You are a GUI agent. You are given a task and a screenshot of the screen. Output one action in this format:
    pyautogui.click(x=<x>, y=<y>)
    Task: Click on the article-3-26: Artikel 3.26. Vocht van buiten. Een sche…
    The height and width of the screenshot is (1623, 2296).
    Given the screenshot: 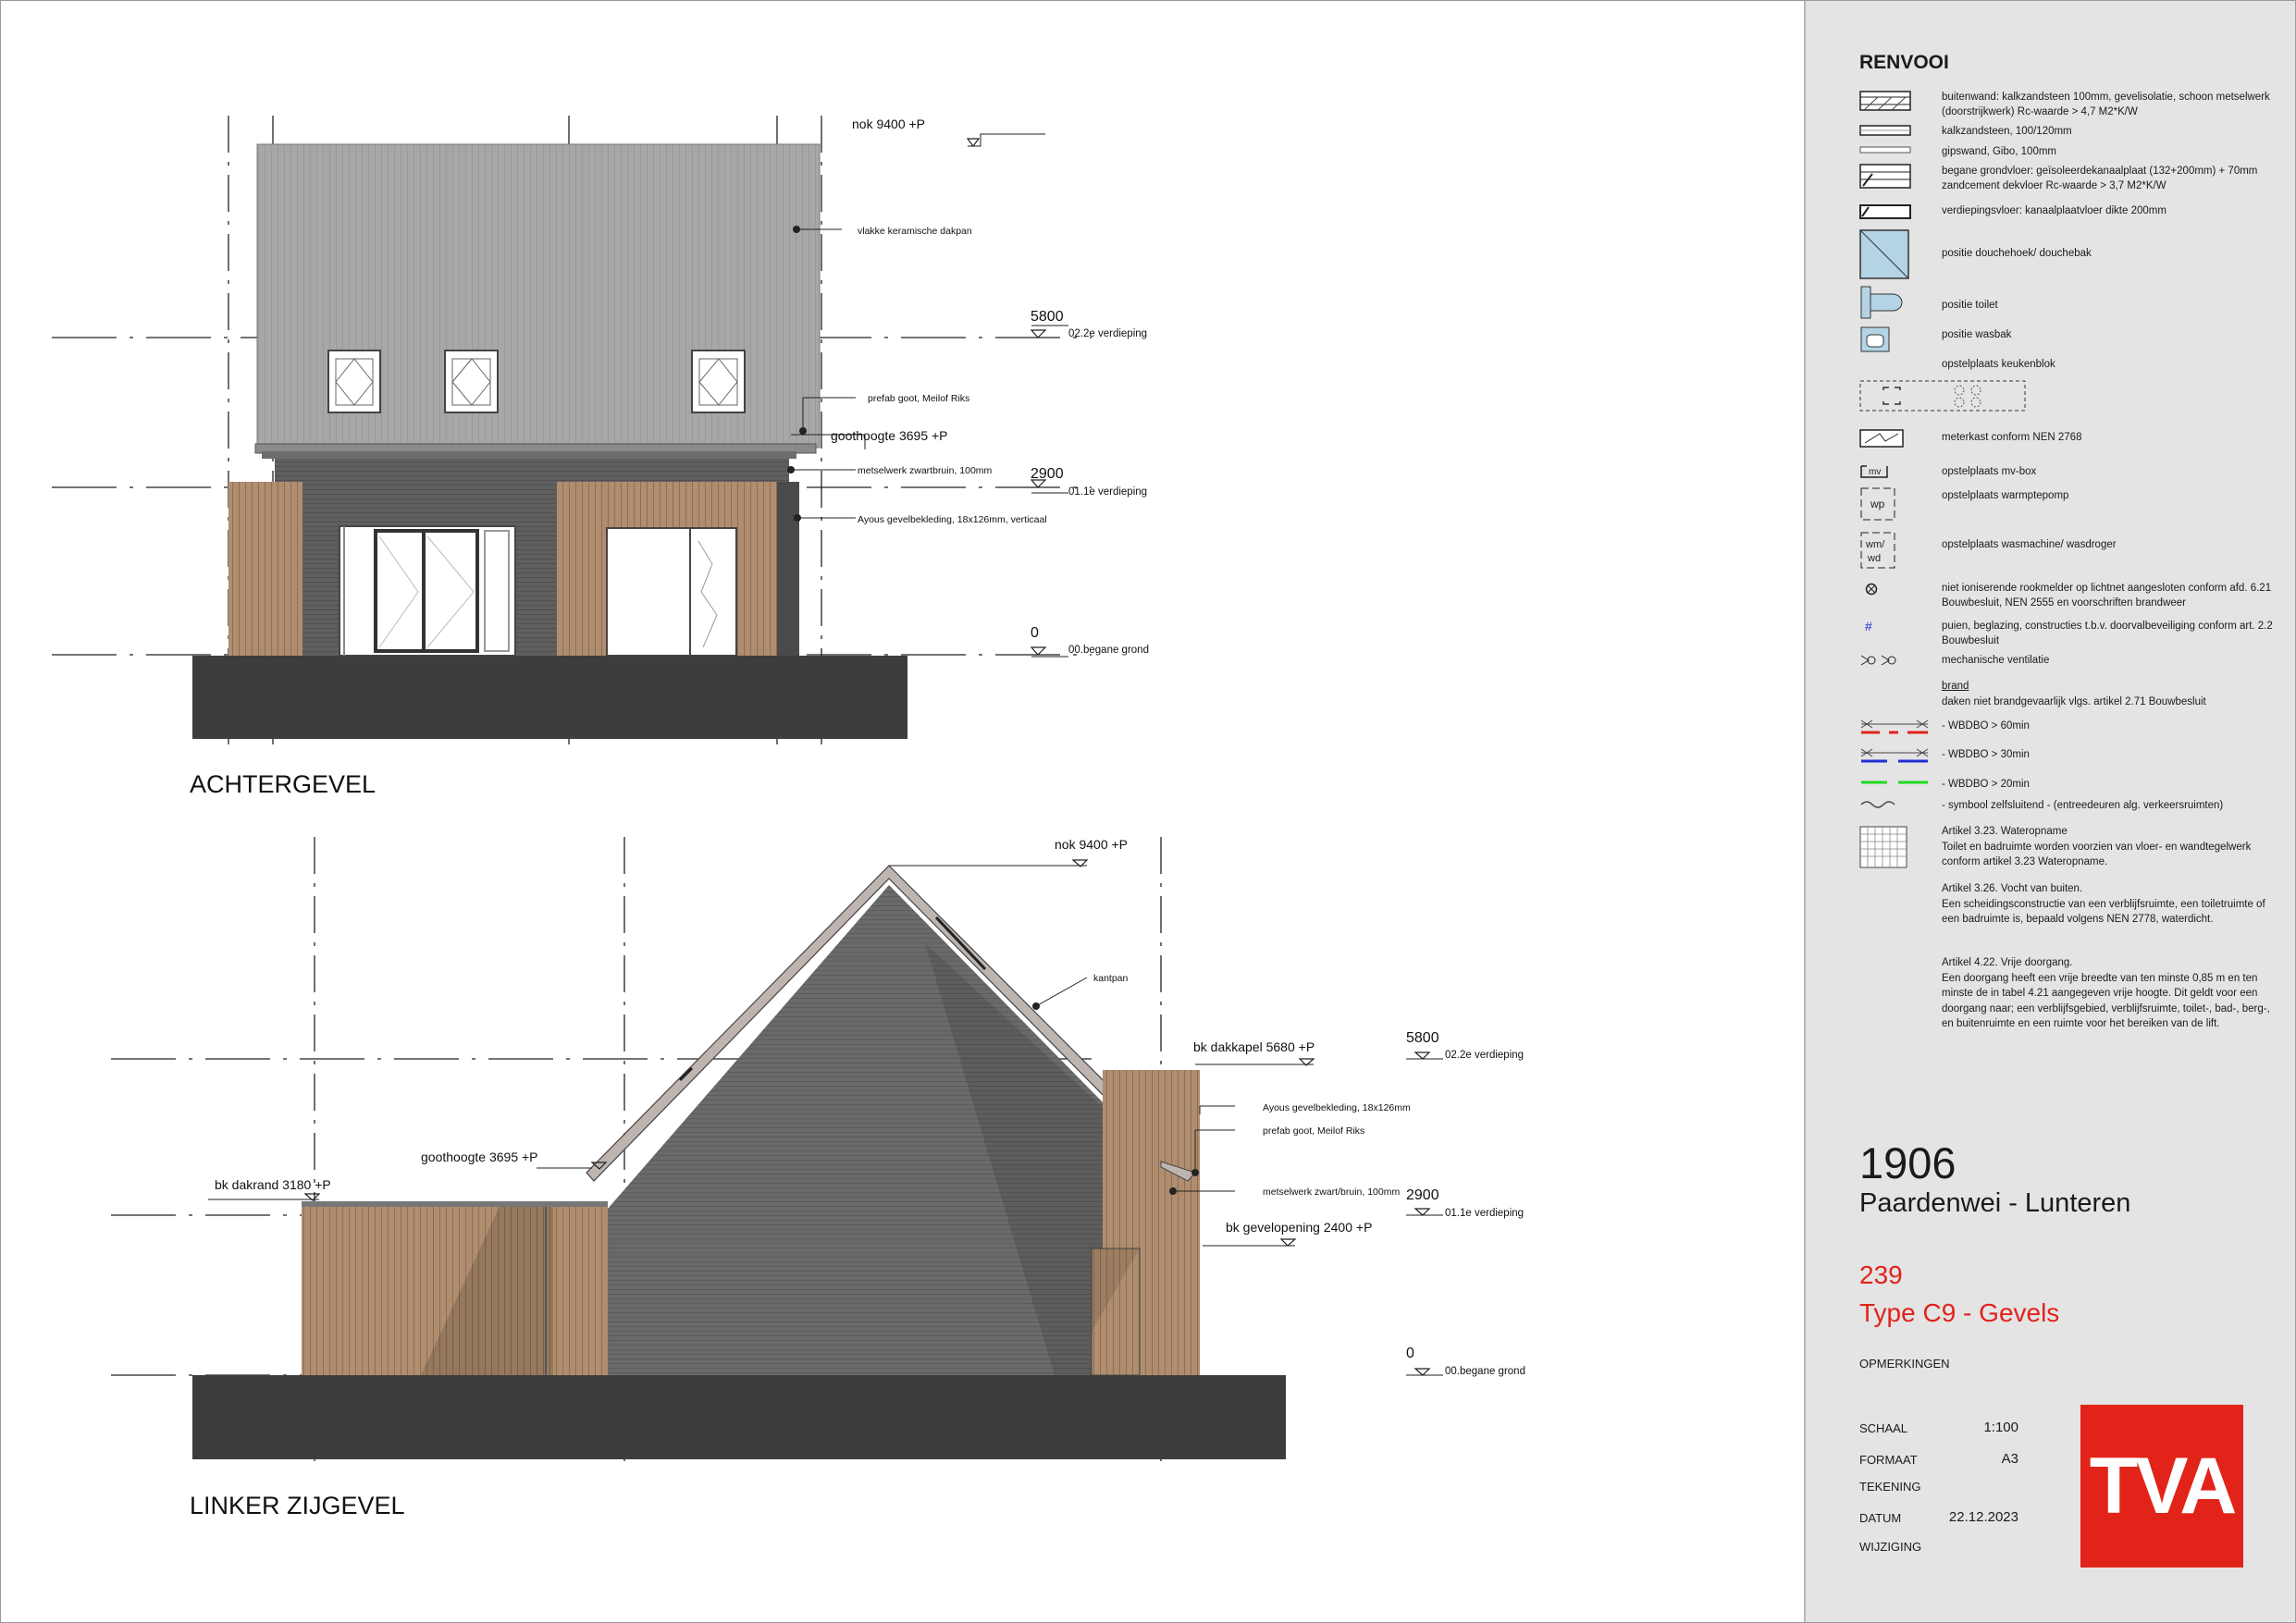 What is the action you would take?
    pyautogui.click(x=2103, y=904)
    